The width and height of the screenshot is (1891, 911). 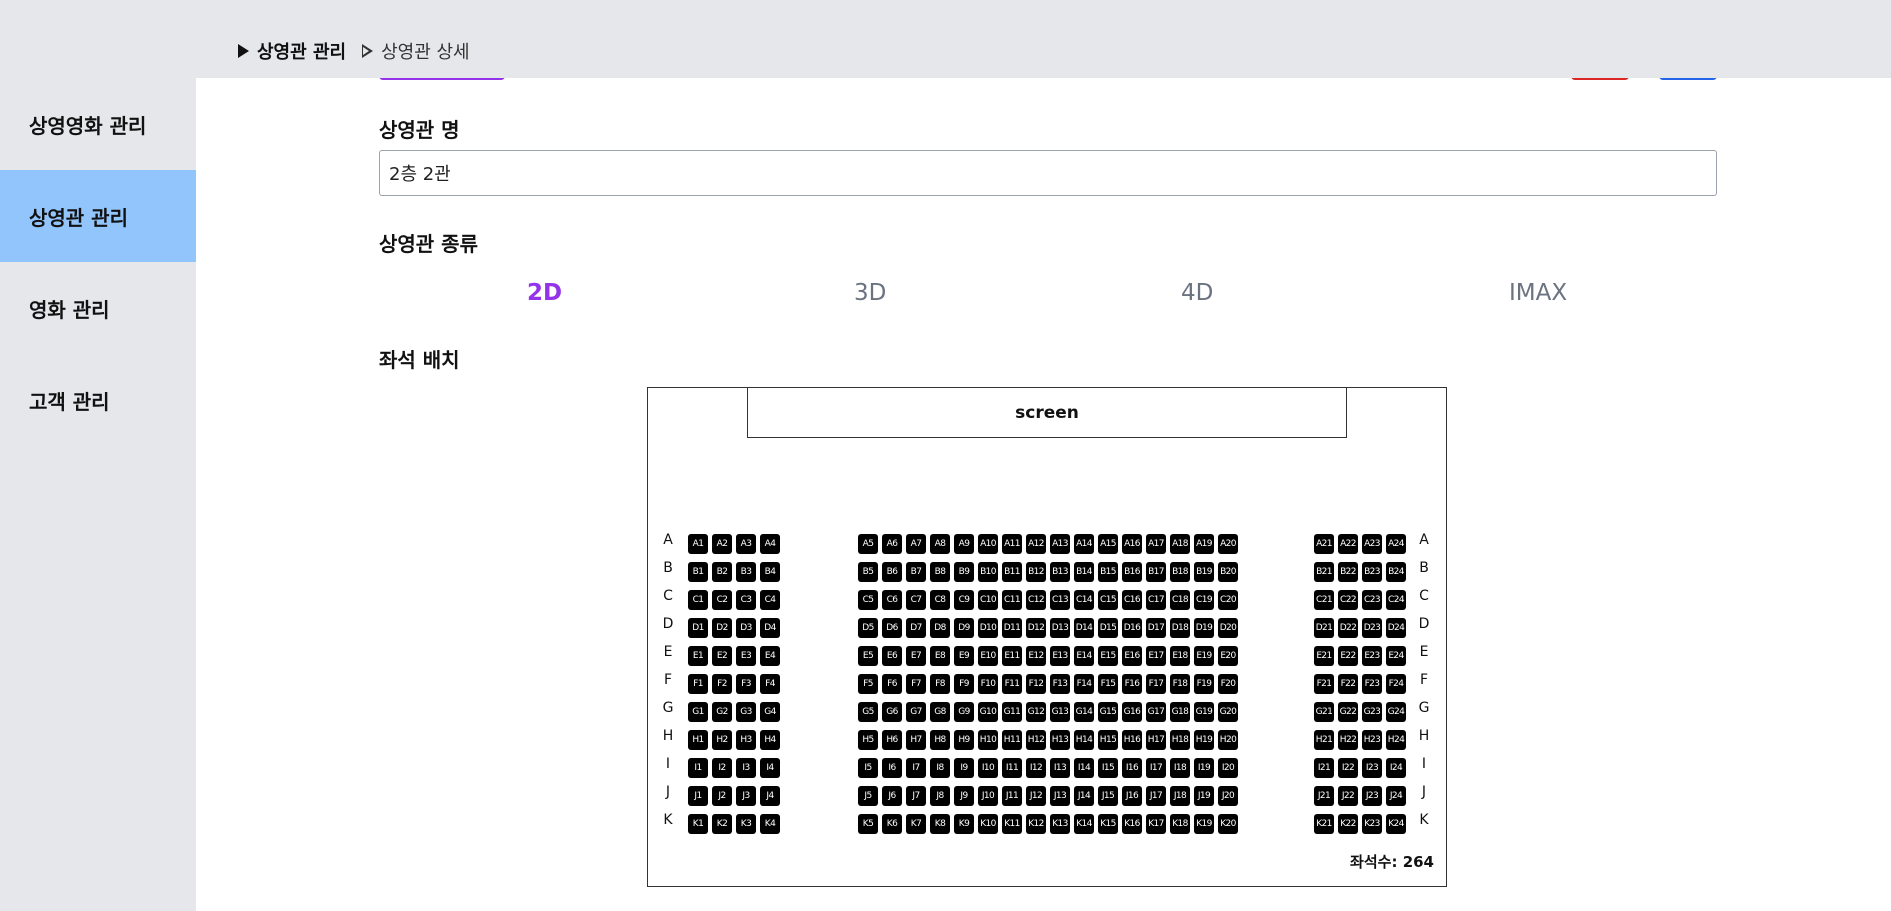 What do you see at coordinates (940, 628) in the screenshot?
I see `seat-D8: D8` at bounding box center [940, 628].